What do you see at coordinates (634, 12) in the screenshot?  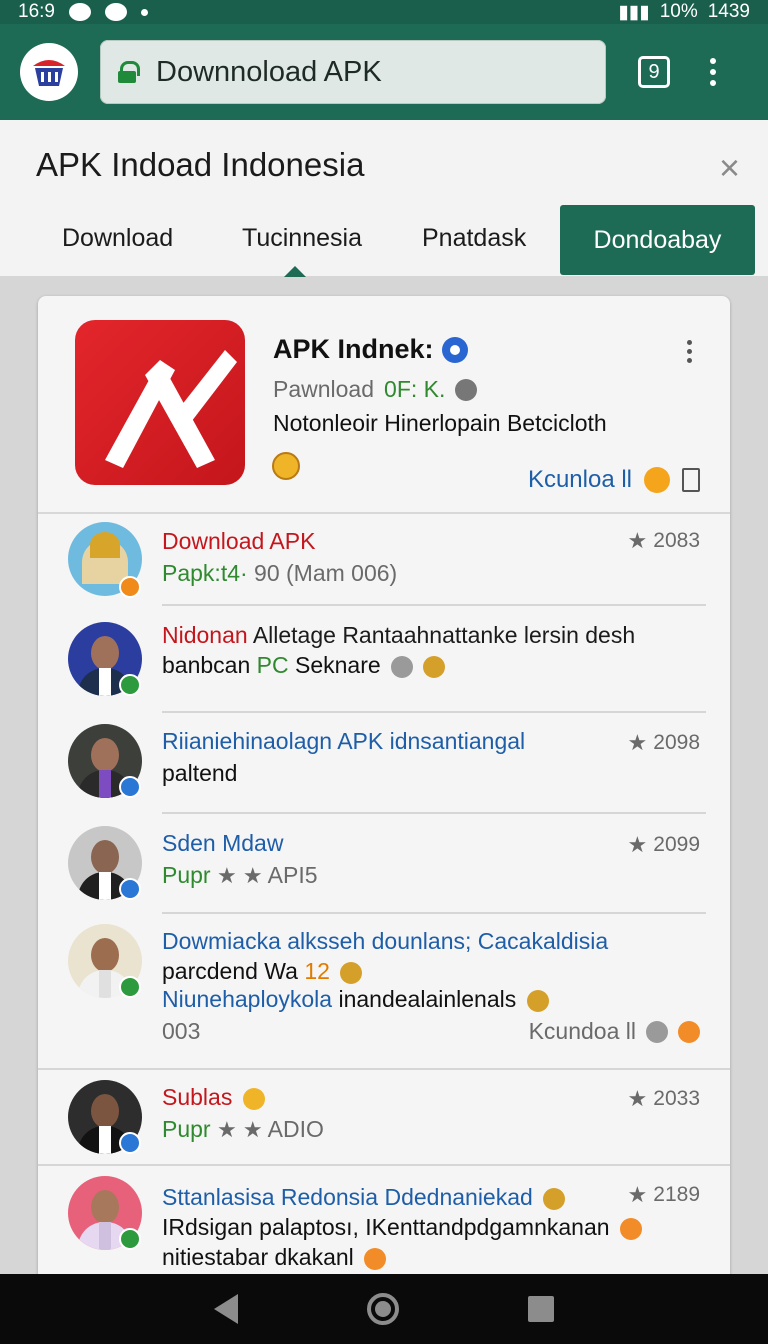 I see `signal-icon: ▮▮▮` at bounding box center [634, 12].